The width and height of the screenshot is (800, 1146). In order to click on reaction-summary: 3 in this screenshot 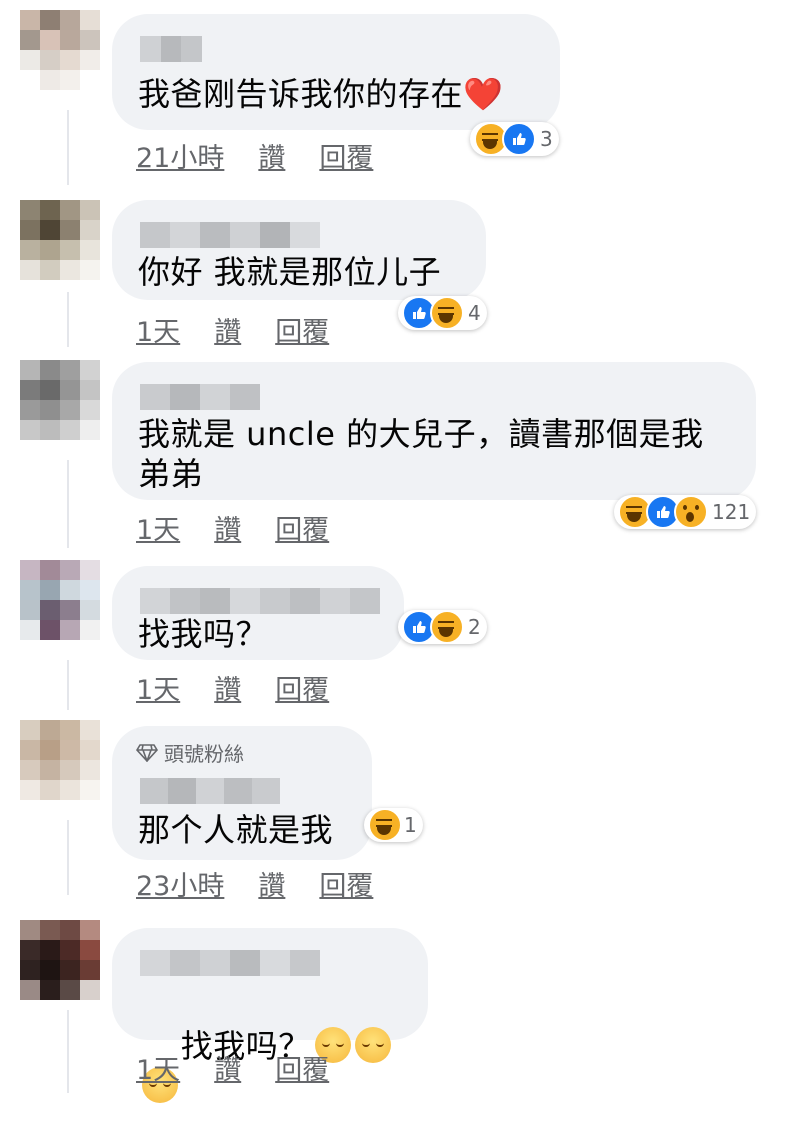, I will do `click(514, 139)`.